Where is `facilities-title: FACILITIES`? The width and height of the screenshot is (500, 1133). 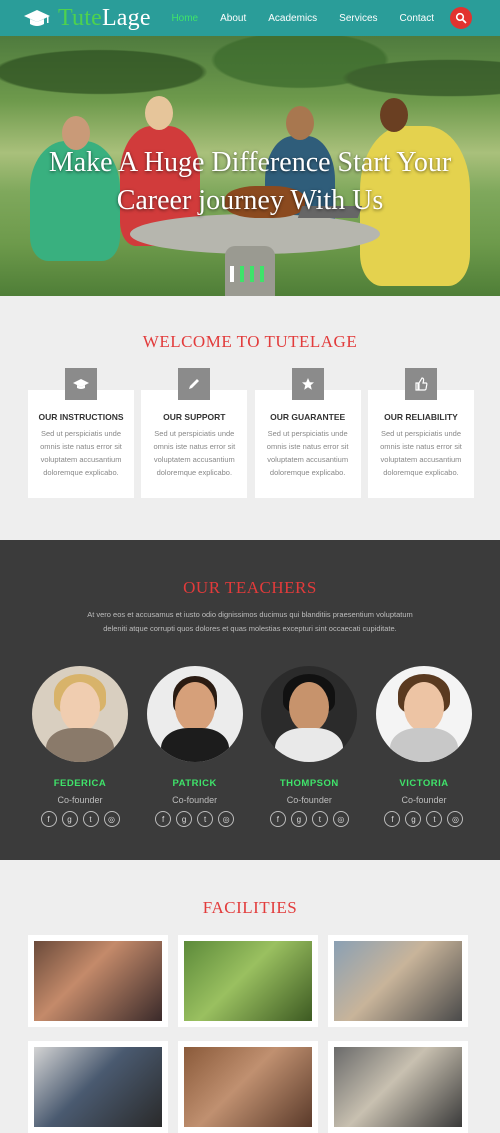
facilities-title: FACILITIES is located at coordinates (250, 907).